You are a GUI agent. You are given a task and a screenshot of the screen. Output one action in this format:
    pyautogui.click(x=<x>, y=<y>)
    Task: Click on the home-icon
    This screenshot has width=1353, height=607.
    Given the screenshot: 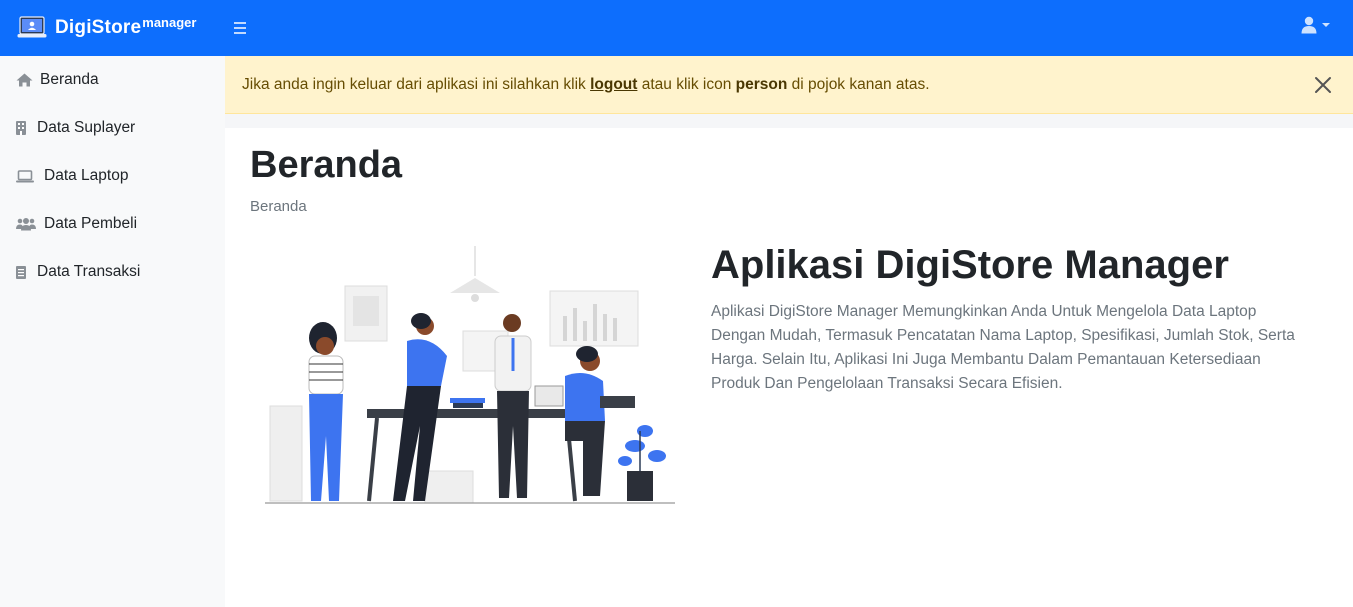 What is the action you would take?
    pyautogui.click(x=27, y=80)
    